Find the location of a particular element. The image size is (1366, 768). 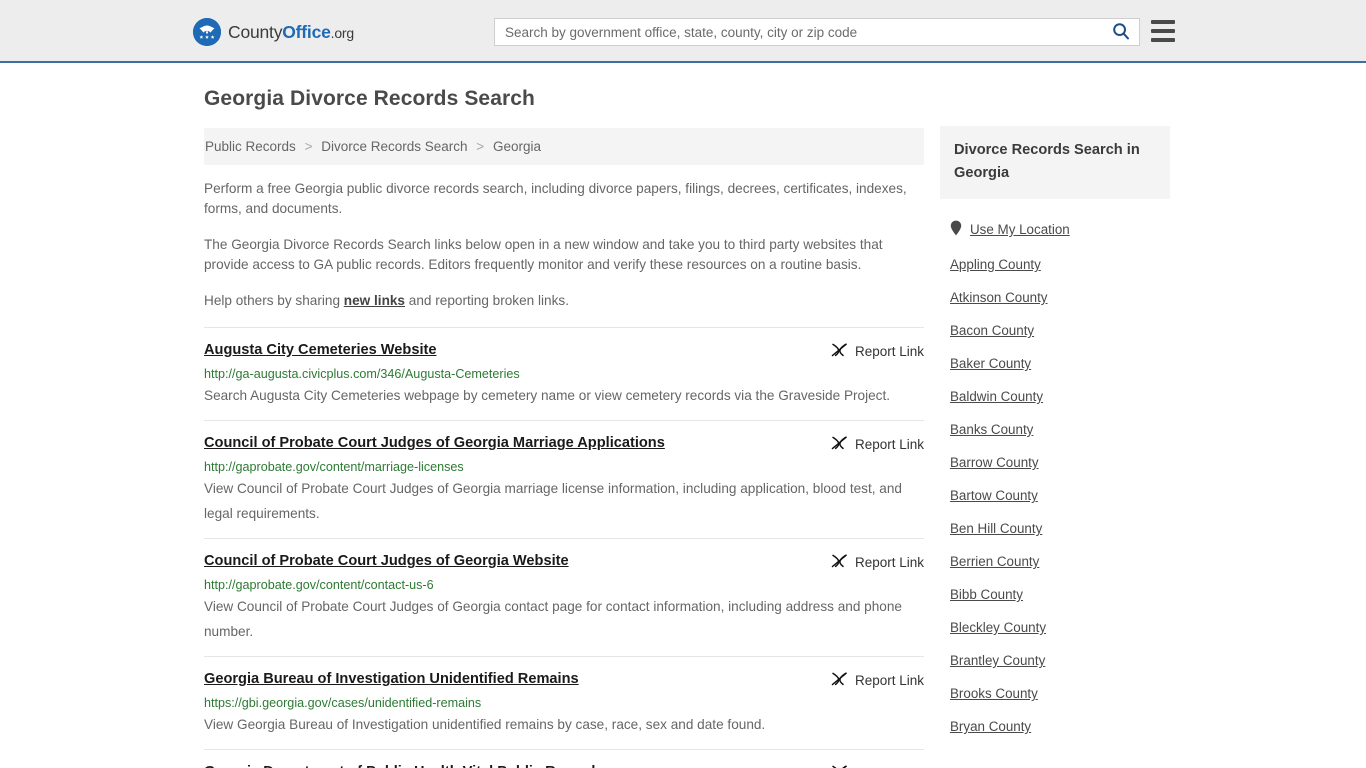

sidebar-item-county: Baker County is located at coordinates (1055, 363).